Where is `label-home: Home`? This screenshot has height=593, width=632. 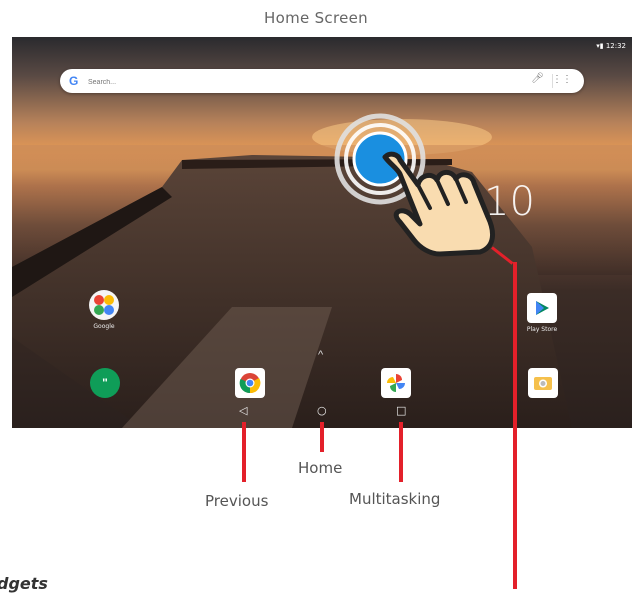
label-home: Home is located at coordinates (320, 468).